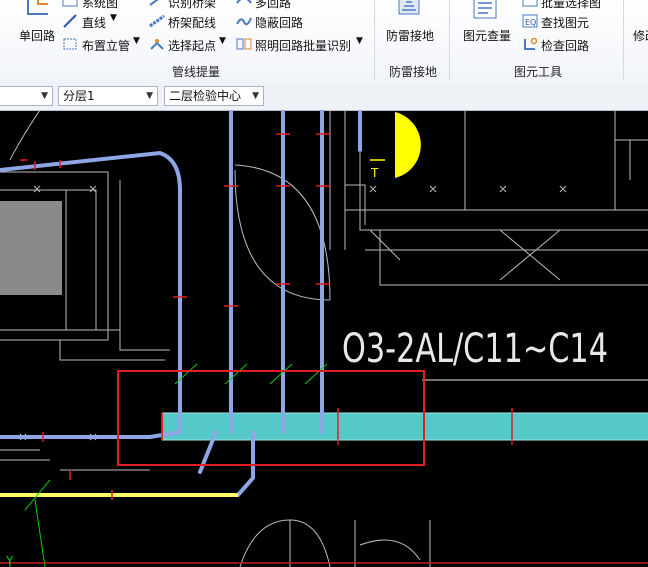  I want to click on cable-tray, so click(404, 426).